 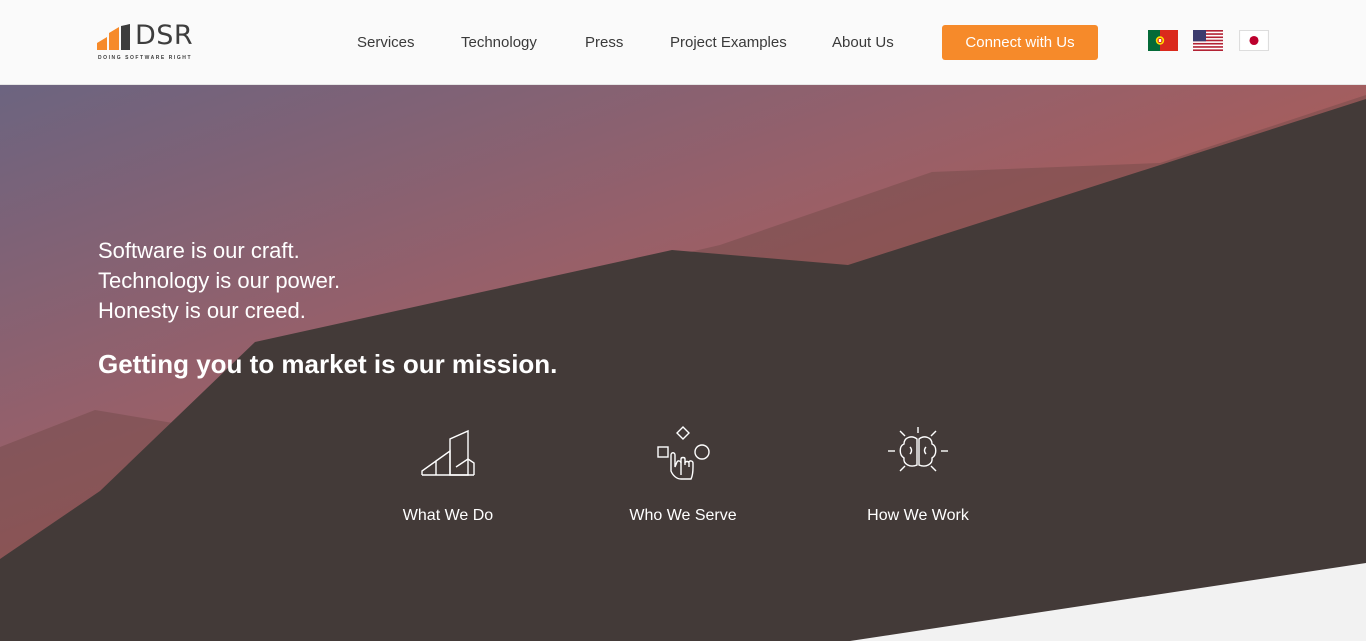 What do you see at coordinates (683, 453) in the screenshot?
I see `hand-shapes-icon` at bounding box center [683, 453].